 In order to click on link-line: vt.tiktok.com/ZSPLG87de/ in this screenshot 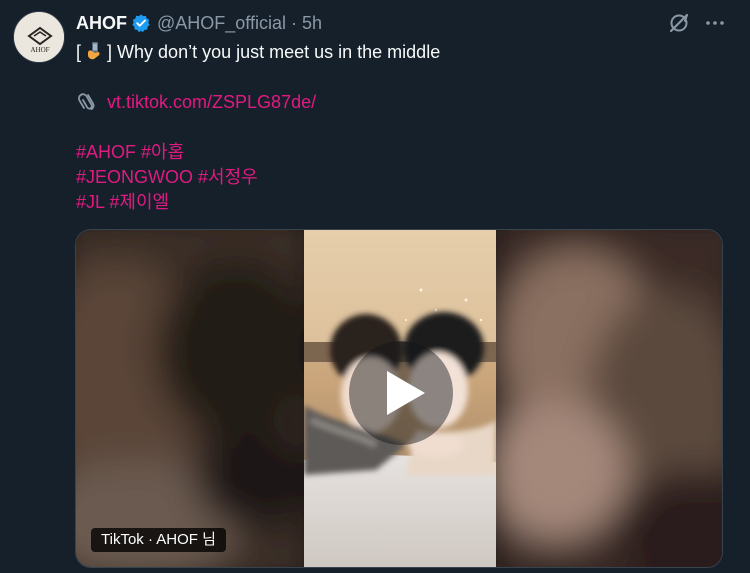, I will do `click(396, 102)`.